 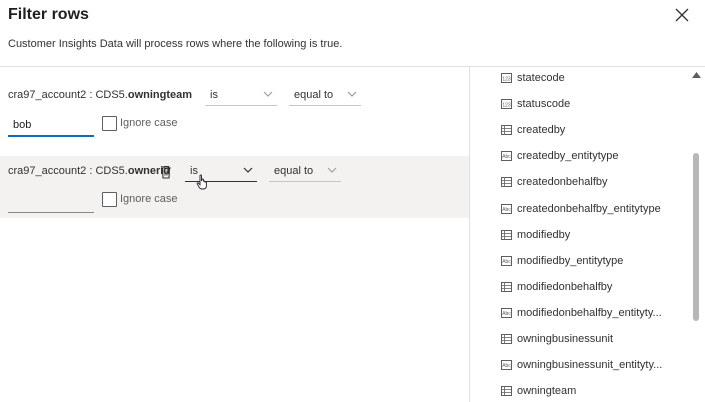 I want to click on column-list-item: Abc modifiedby_entitytype, so click(x=581, y=265).